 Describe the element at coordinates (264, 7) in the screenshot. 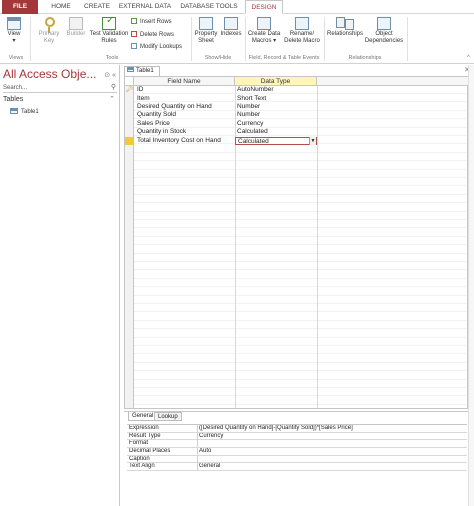

I see `tab-design: DESIGN` at that location.